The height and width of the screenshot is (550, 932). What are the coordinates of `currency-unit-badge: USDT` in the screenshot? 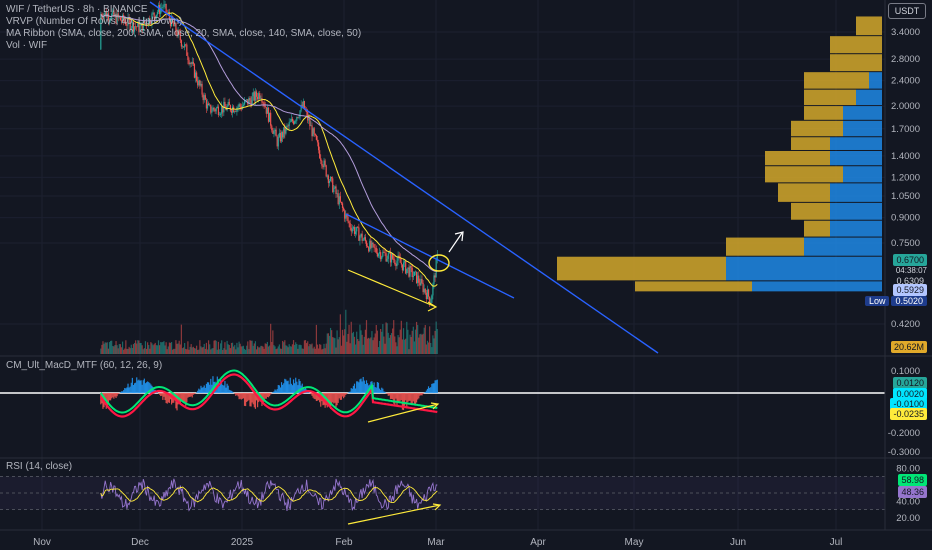 It's located at (907, 11).